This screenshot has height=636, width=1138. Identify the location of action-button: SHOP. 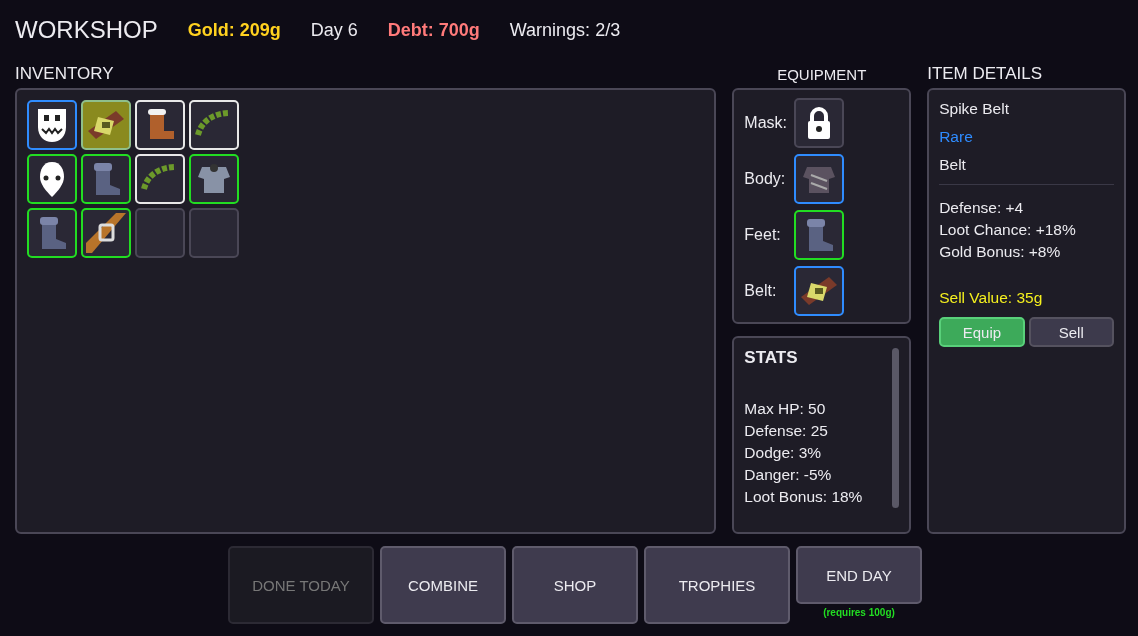
(575, 585).